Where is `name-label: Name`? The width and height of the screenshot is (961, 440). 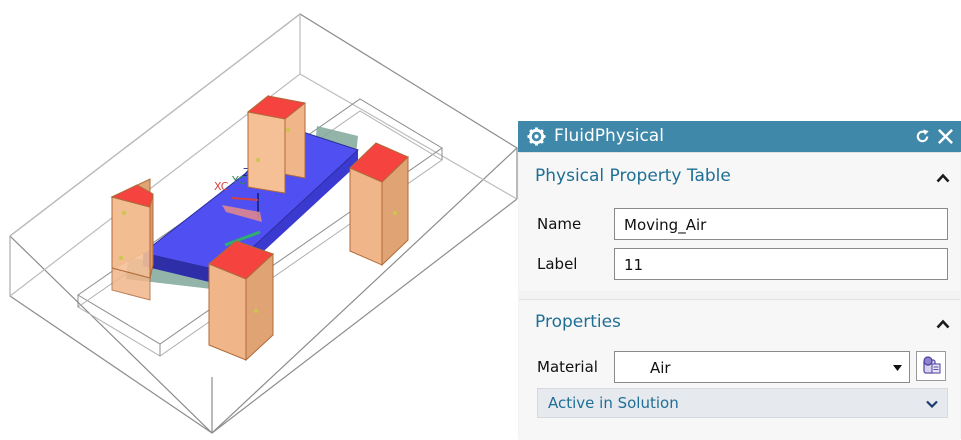 name-label: Name is located at coordinates (559, 224).